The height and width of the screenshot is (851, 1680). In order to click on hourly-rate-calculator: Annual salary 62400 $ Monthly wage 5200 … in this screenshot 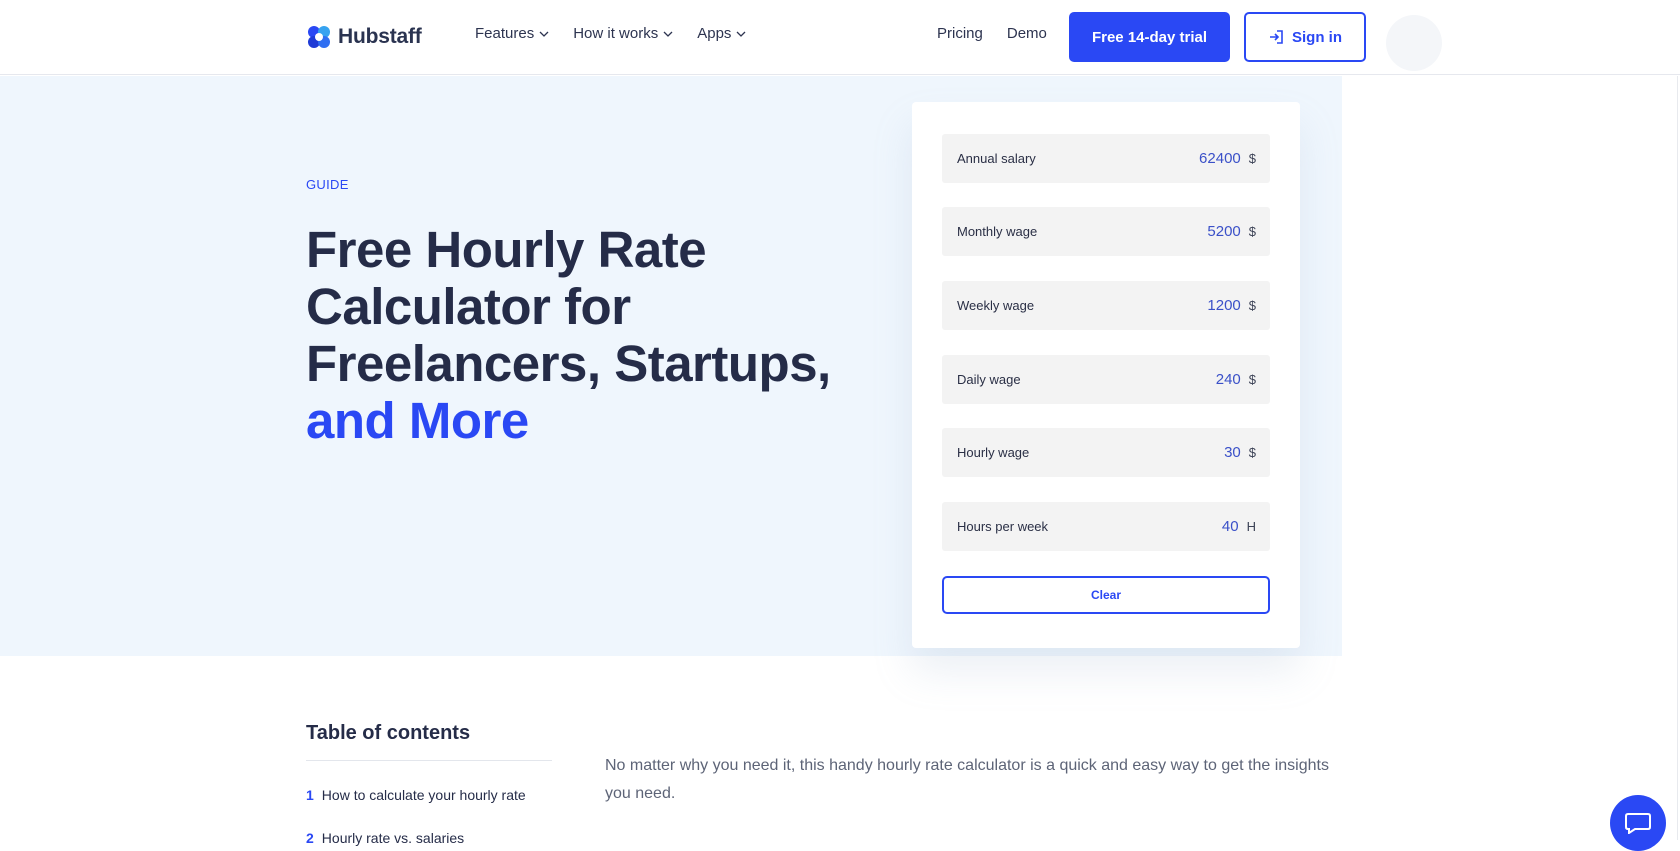, I will do `click(1106, 375)`.